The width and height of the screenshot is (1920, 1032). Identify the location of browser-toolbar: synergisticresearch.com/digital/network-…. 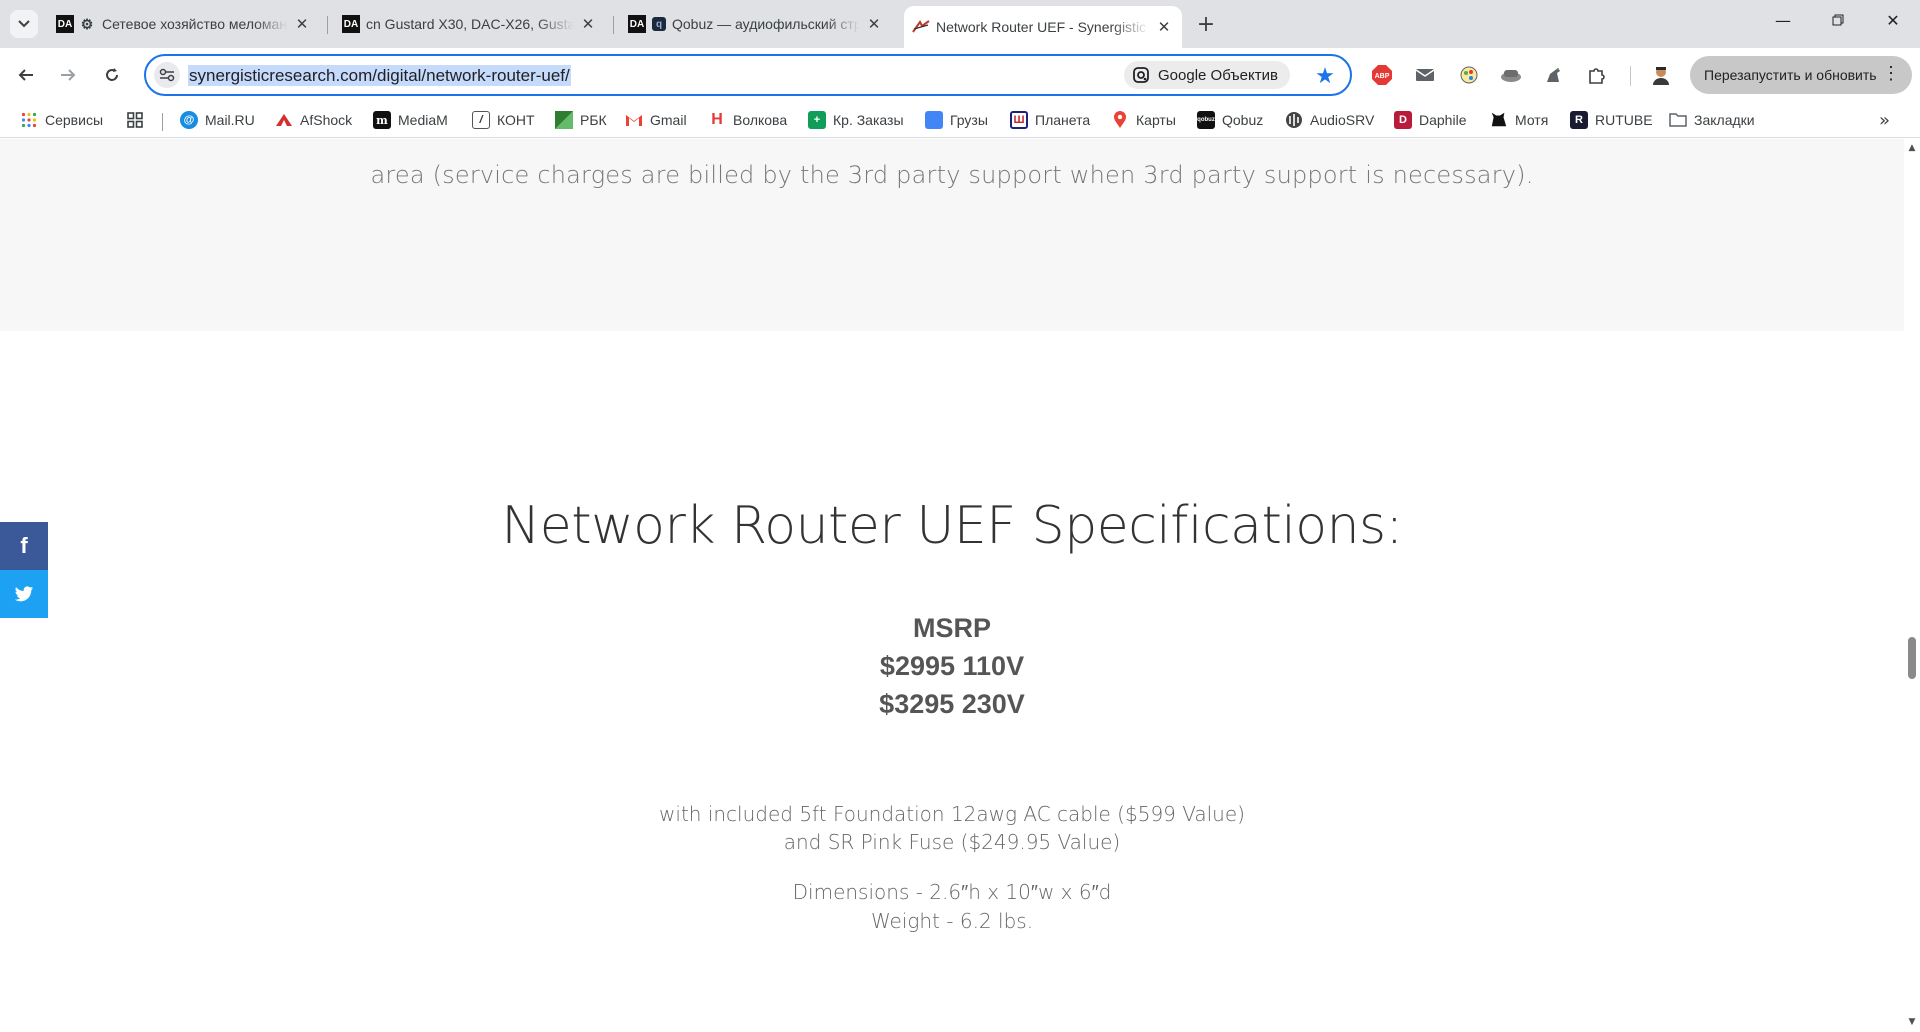
(960, 75).